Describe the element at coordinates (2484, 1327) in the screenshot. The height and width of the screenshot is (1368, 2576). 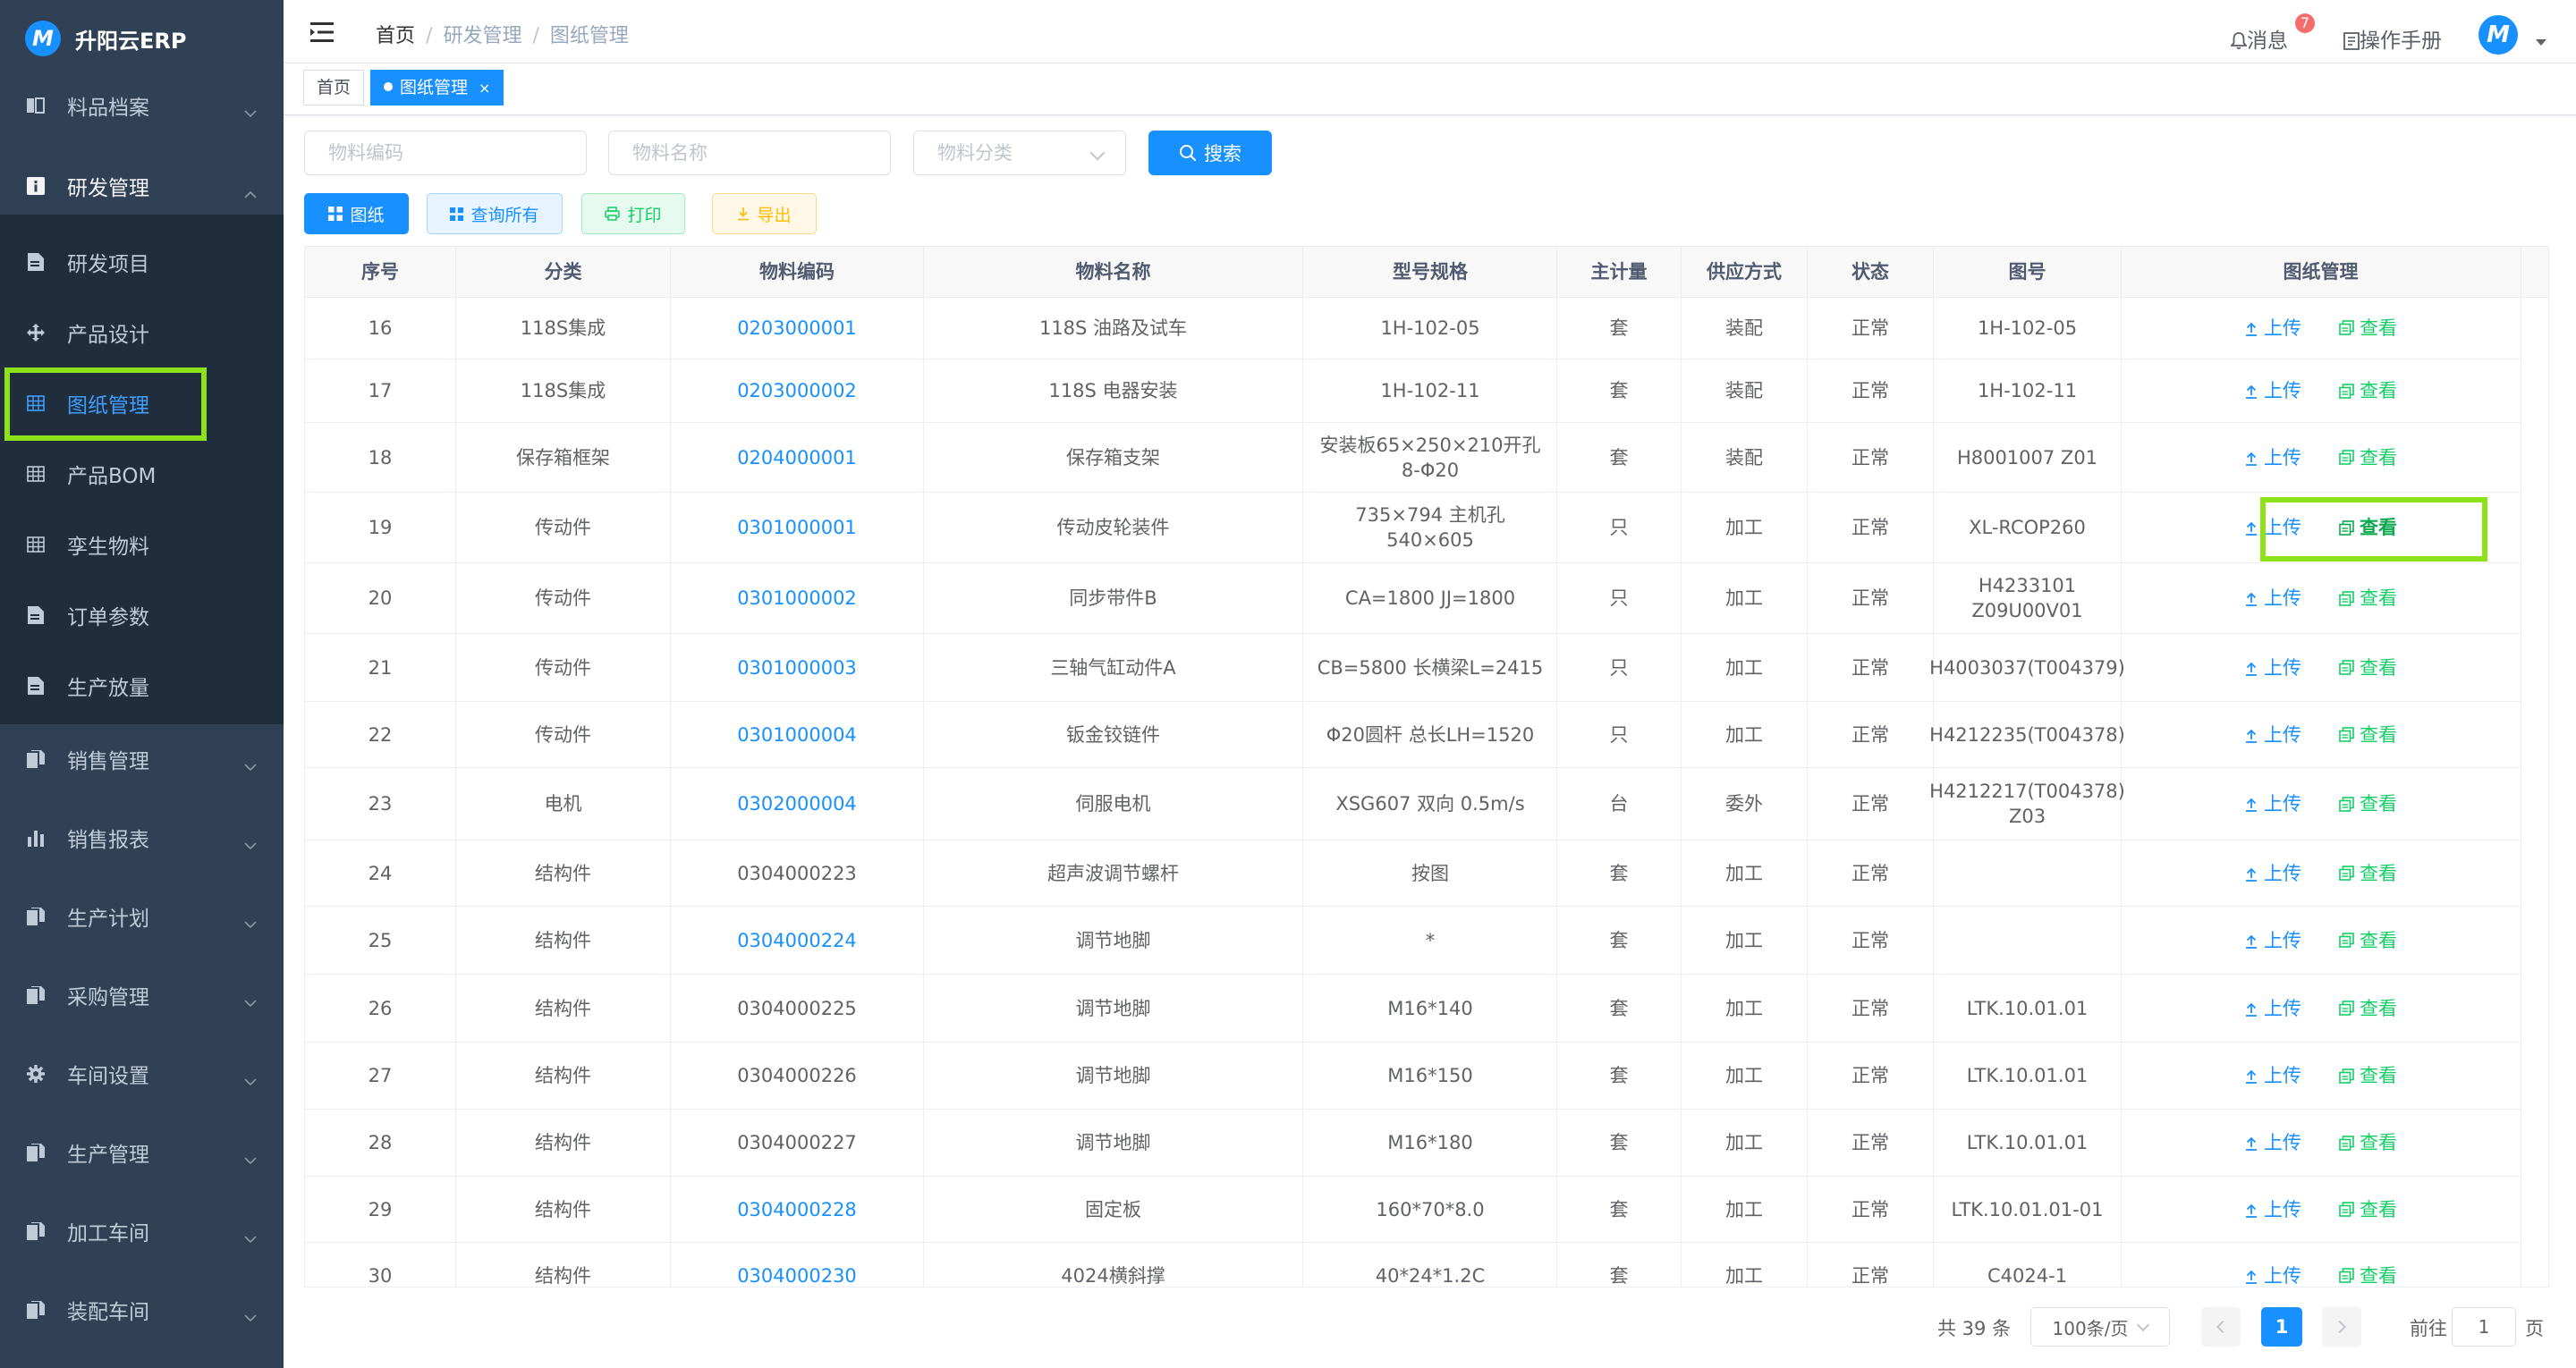
I see `goto-page-input` at that location.